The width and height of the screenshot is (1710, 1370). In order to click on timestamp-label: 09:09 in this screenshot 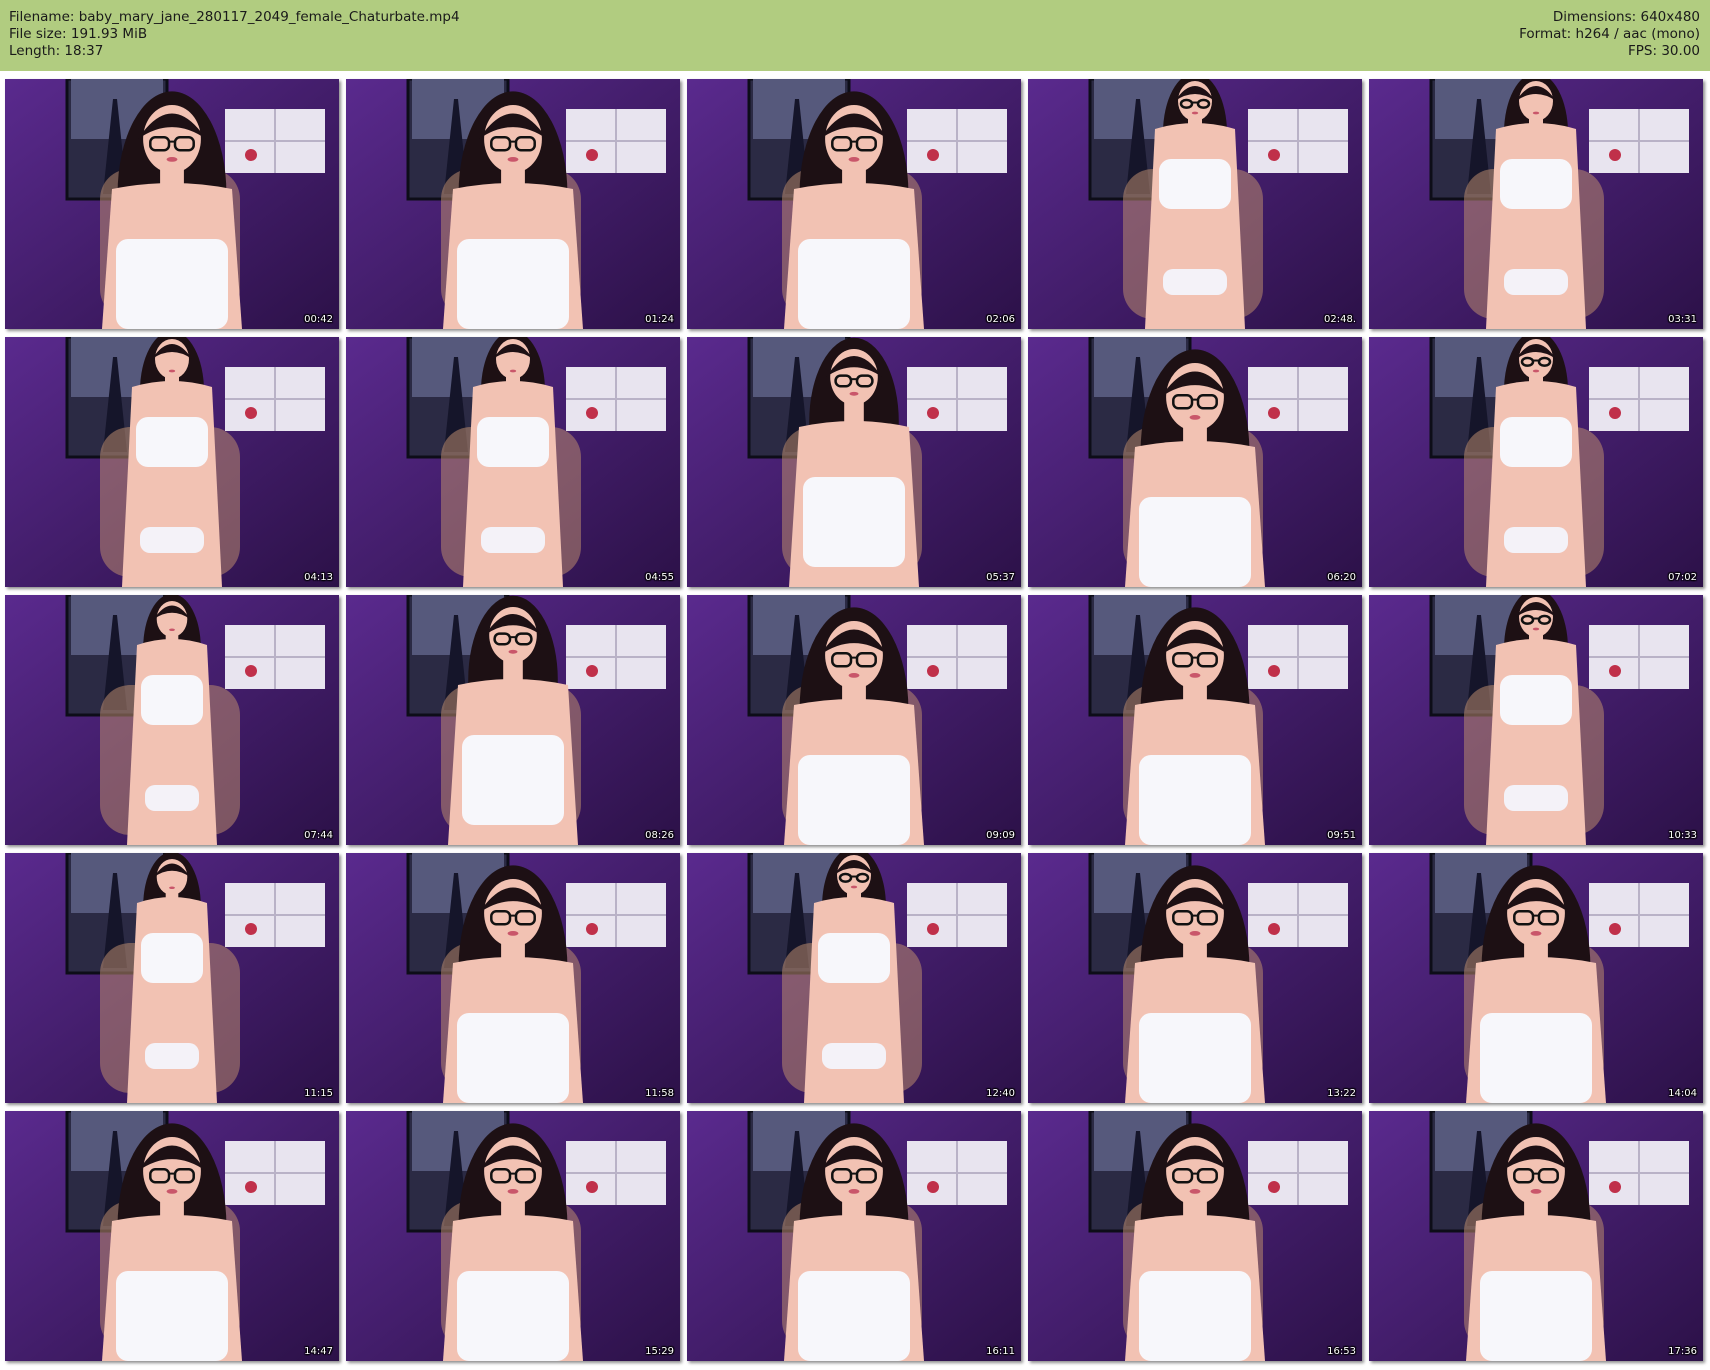, I will do `click(1000, 835)`.